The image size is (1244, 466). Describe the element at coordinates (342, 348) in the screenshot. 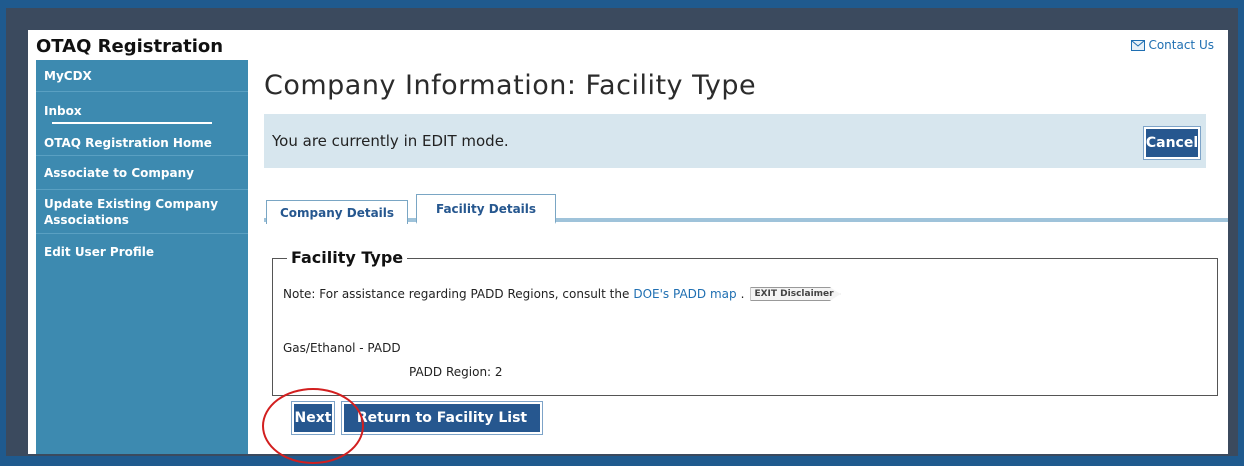

I see `facility-type-value: Gas/Ethanol - PADD` at that location.